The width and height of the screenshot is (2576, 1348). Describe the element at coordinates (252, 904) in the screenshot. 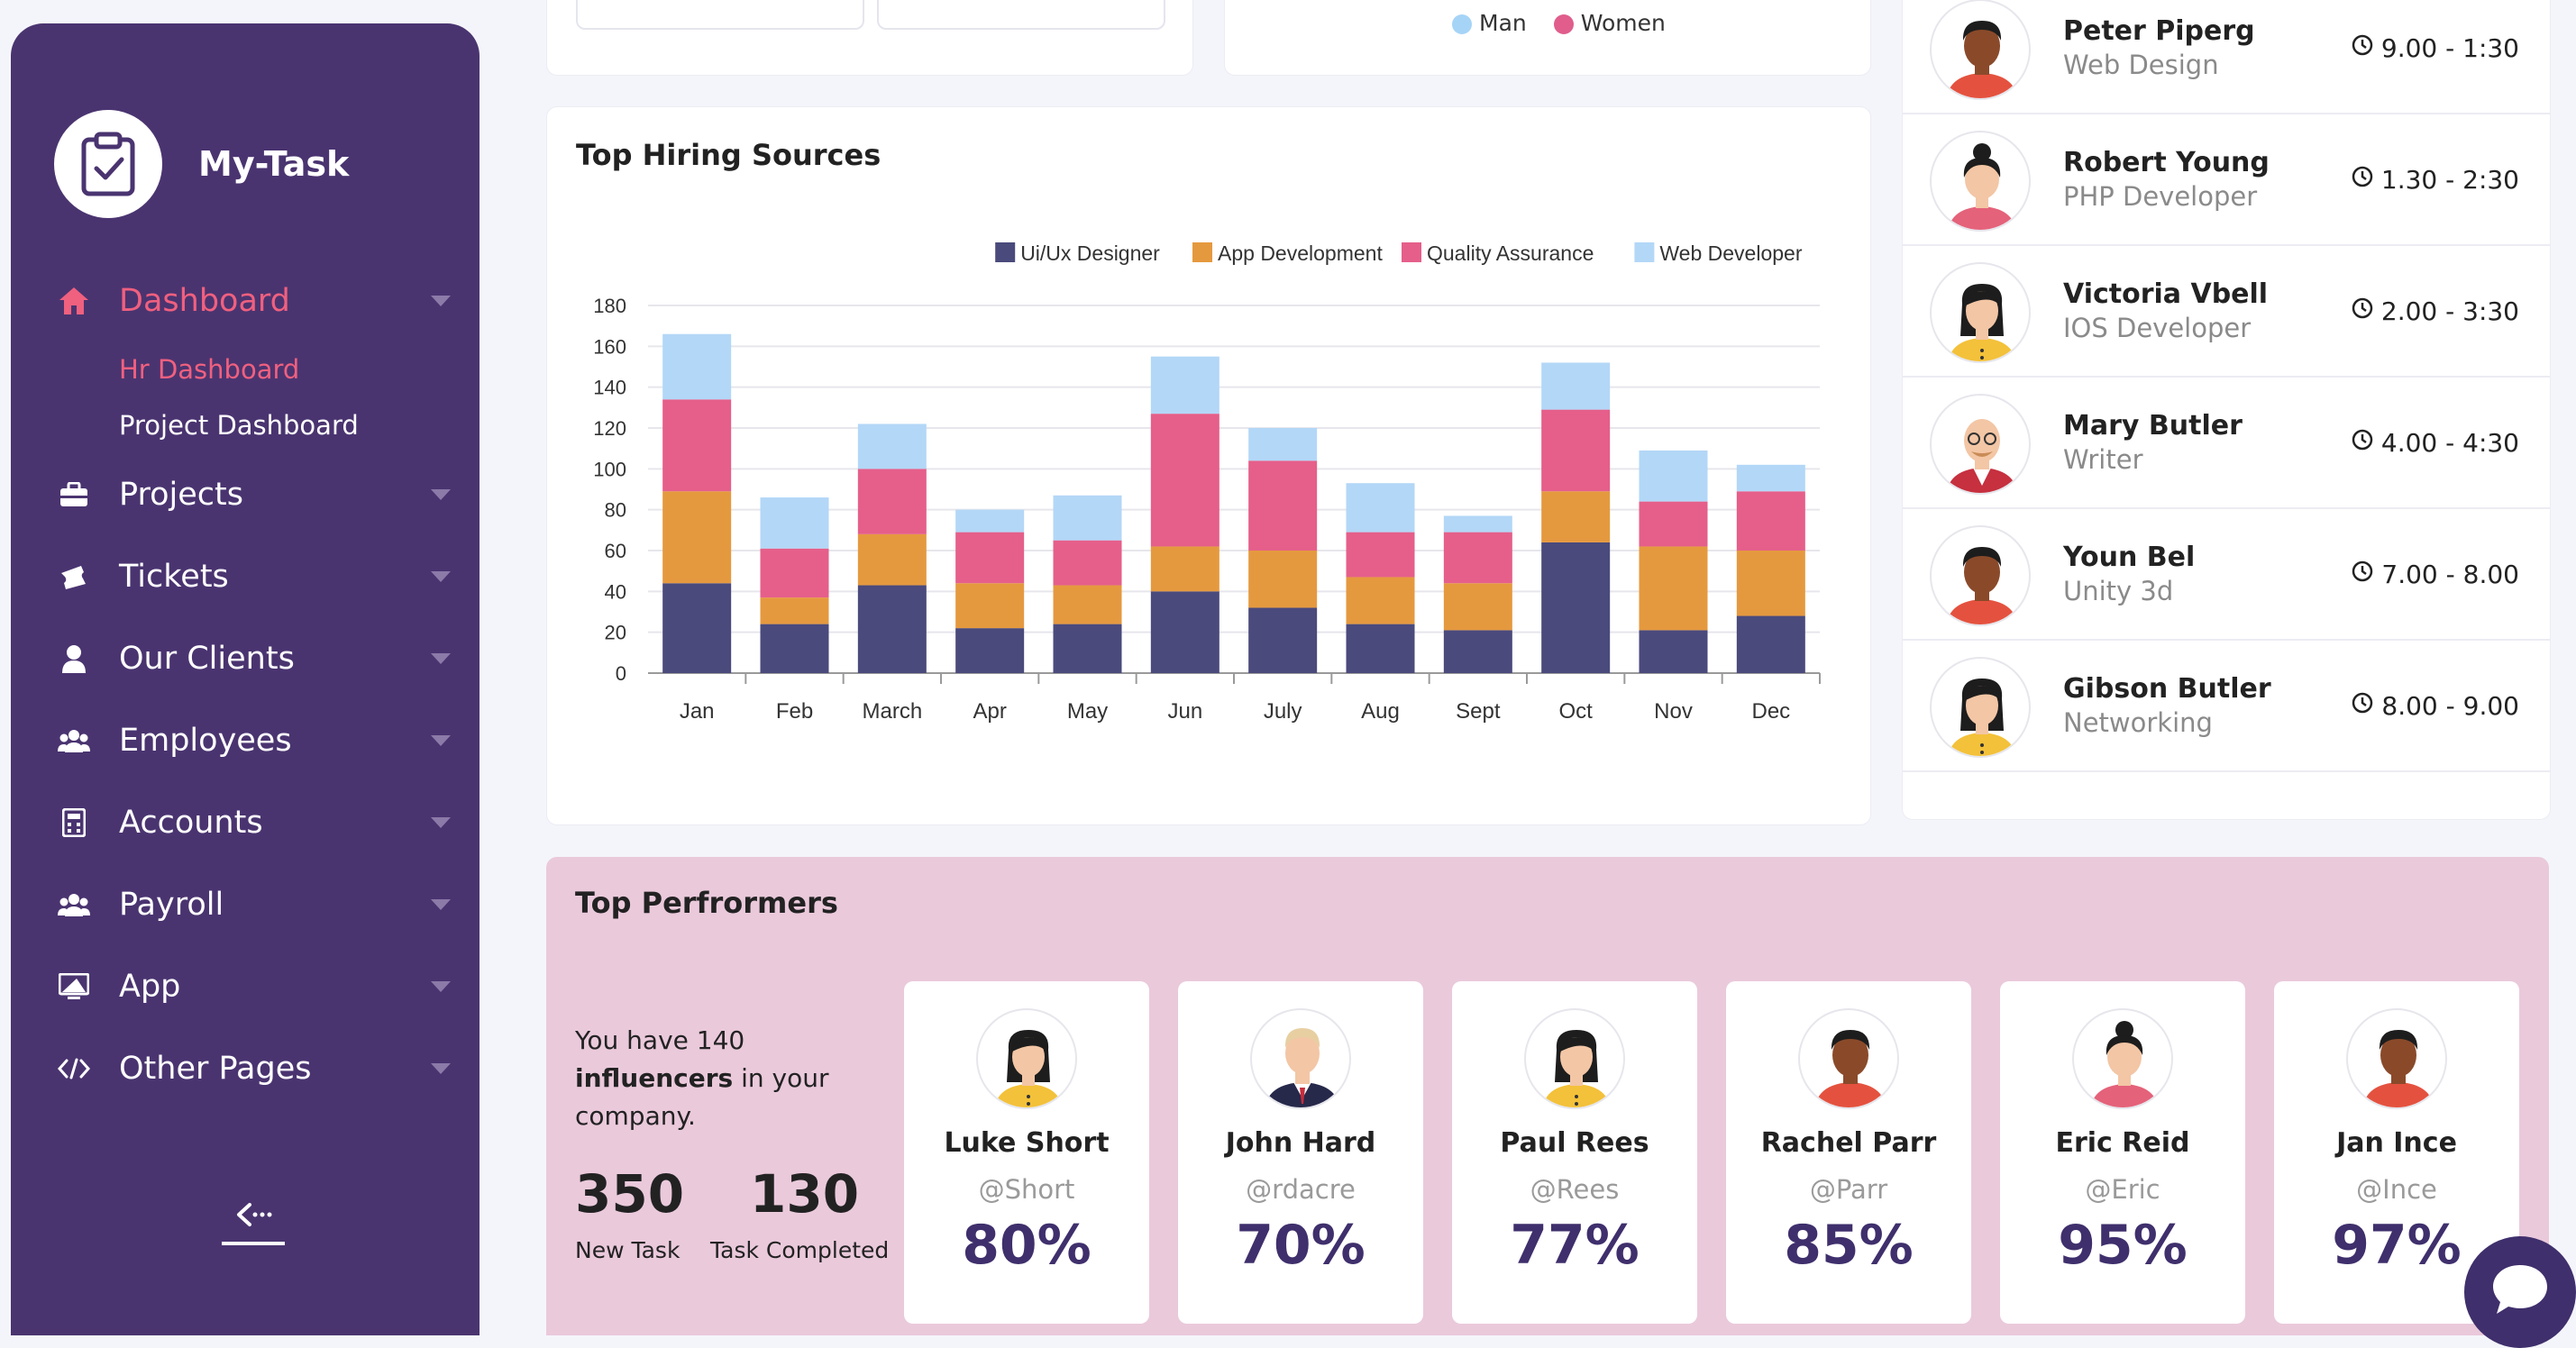

I see `sidebar-item-payroll: Payroll` at that location.